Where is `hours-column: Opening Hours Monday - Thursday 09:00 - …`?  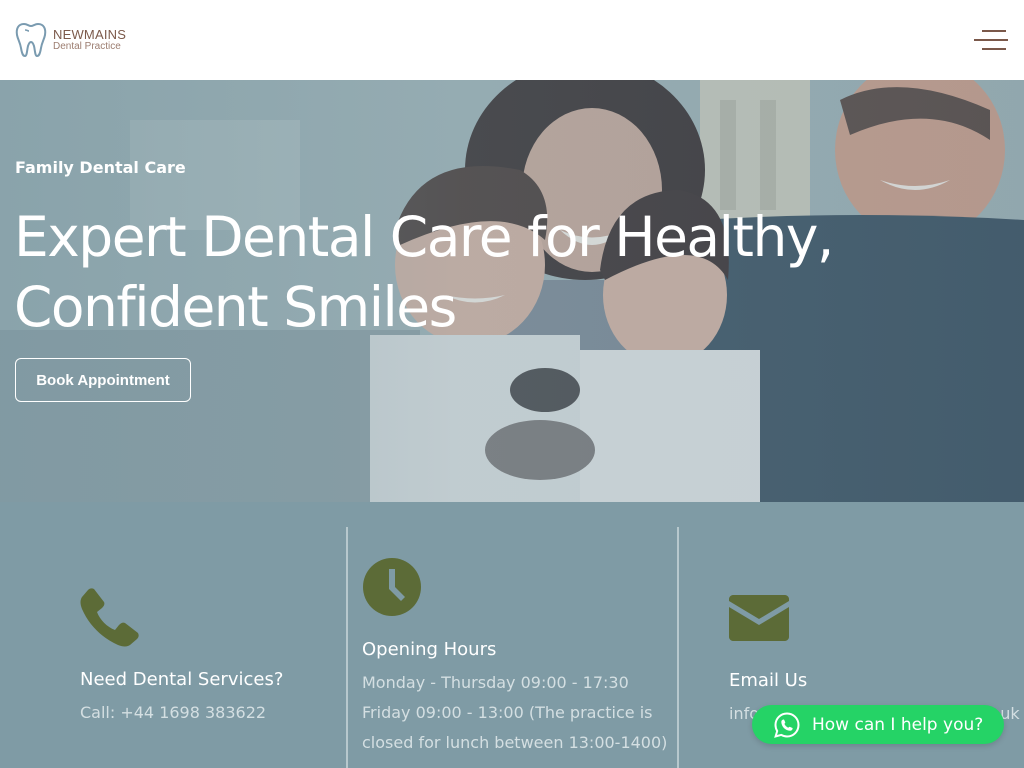
hours-column: Opening Hours Monday - Thursday 09:00 - … is located at coordinates (517, 657).